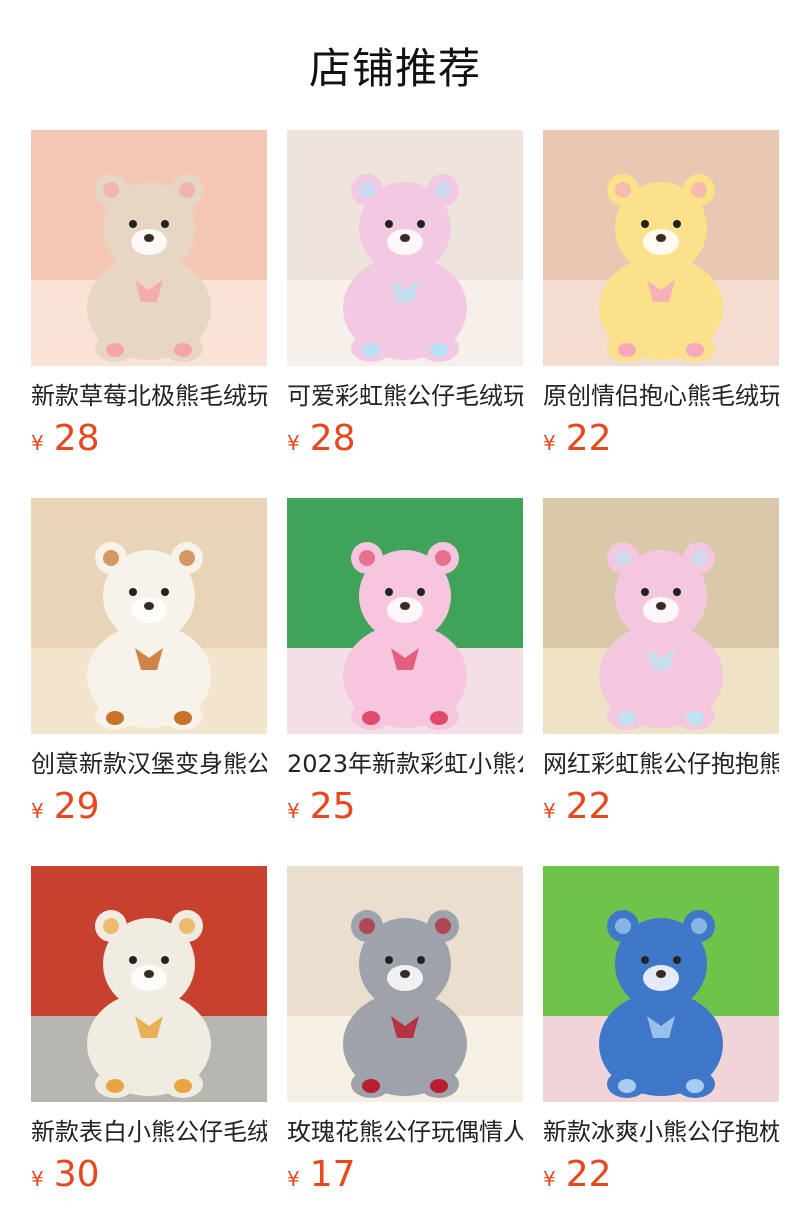 The height and width of the screenshot is (1232, 790). Describe the element at coordinates (332, 806) in the screenshot. I see `price-value: 25` at that location.